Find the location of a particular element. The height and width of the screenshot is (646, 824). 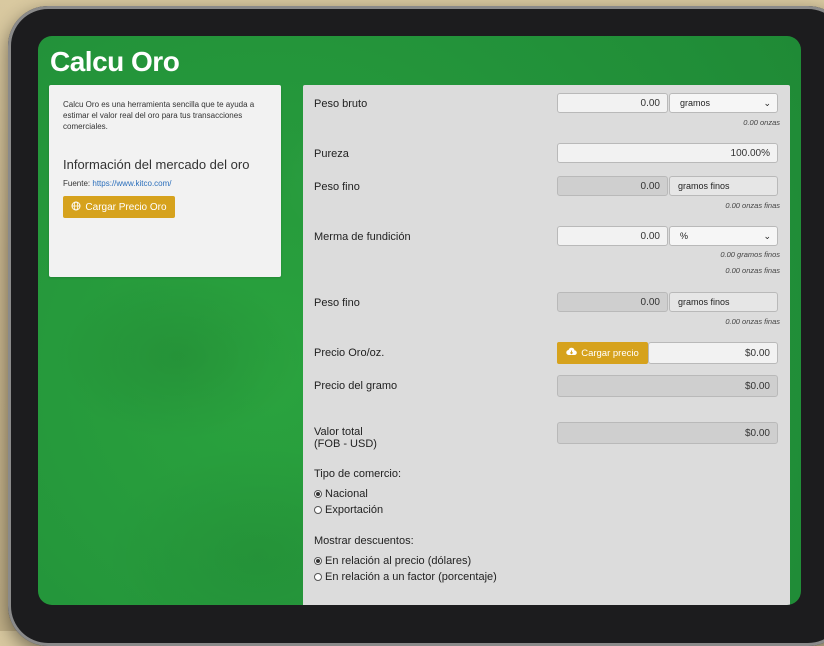

load-gold-price-button: Cargar Precio Oro is located at coordinates (119, 207).